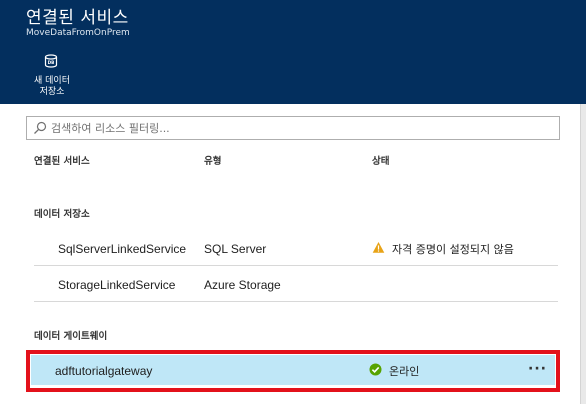  What do you see at coordinates (52, 86) in the screenshot?
I see `new-data-store-label: 새 데이터 저장소` at bounding box center [52, 86].